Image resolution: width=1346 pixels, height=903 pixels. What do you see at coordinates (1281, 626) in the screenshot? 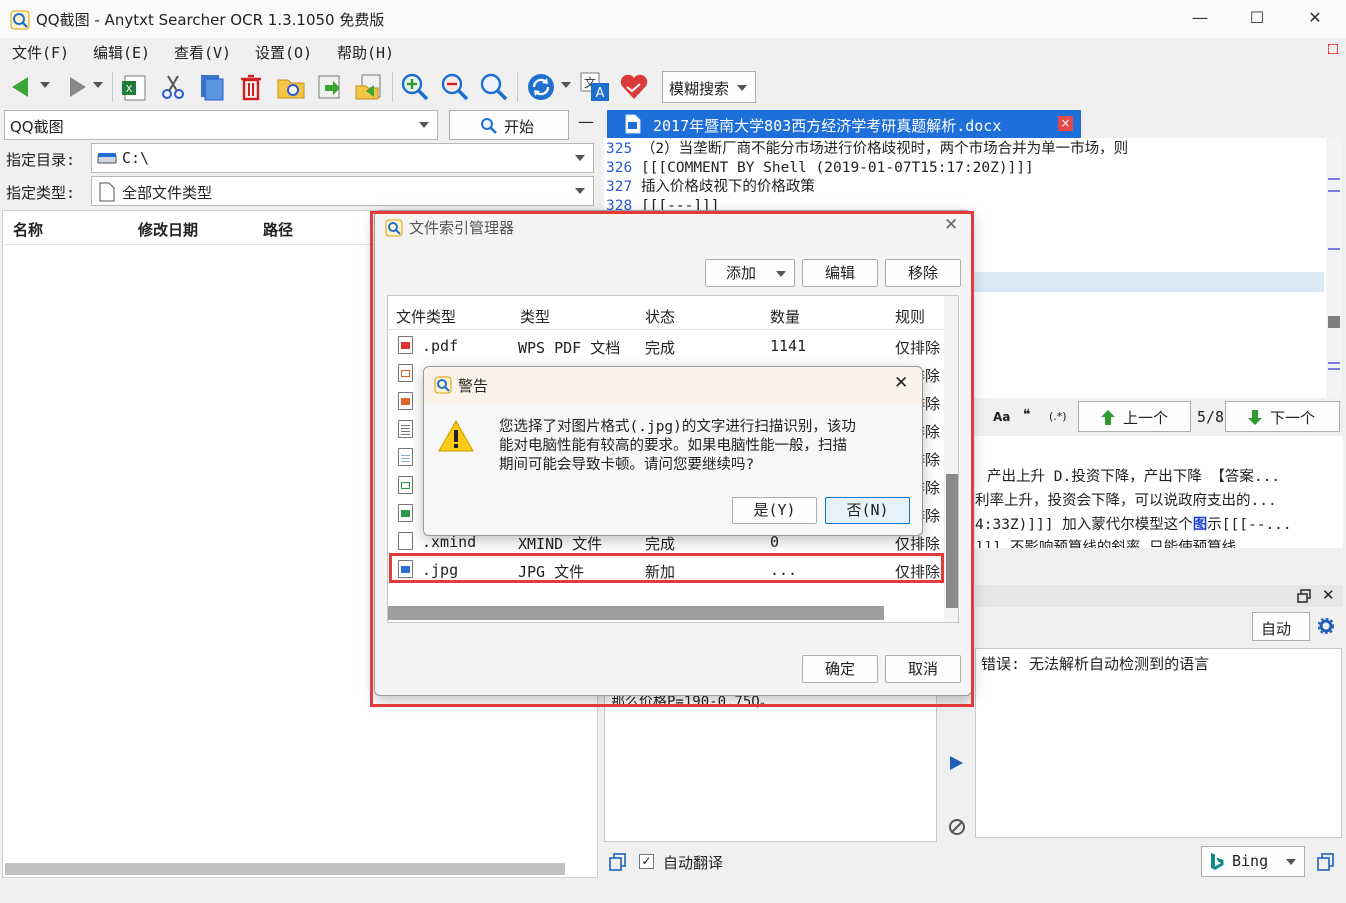
I see `target-language-select: 自动` at bounding box center [1281, 626].